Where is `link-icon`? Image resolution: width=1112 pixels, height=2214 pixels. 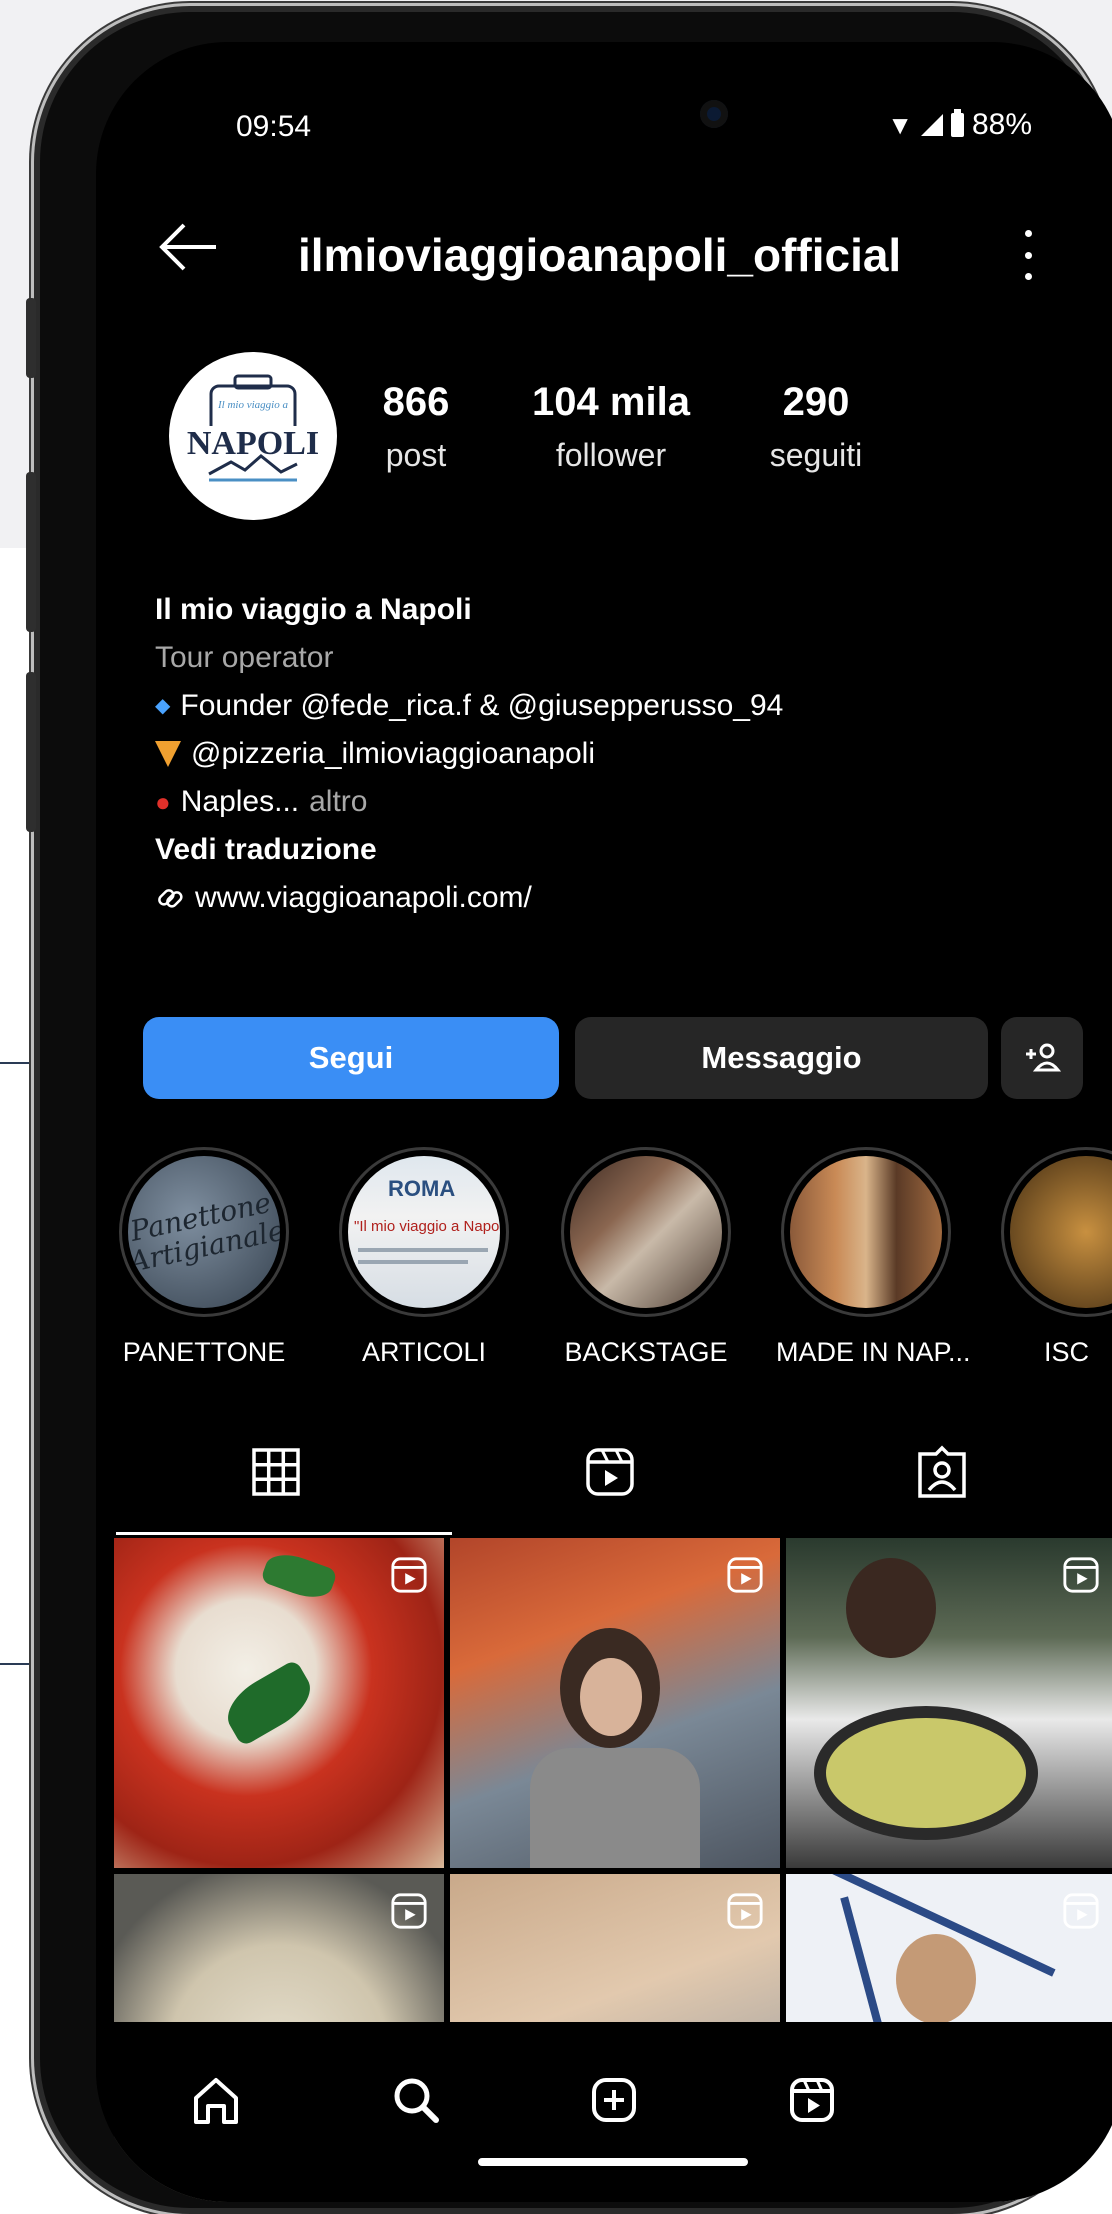
link-icon is located at coordinates (170, 898).